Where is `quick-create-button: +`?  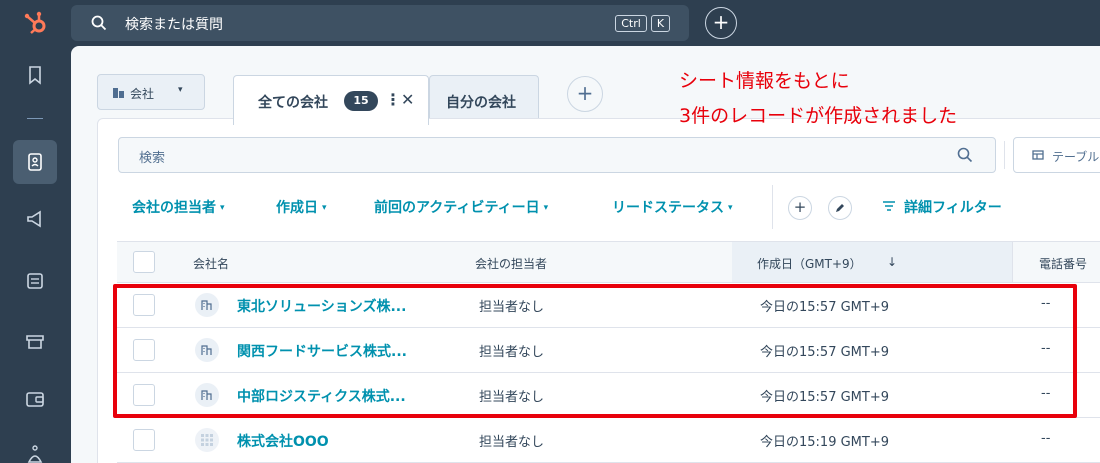 quick-create-button: + is located at coordinates (721, 23).